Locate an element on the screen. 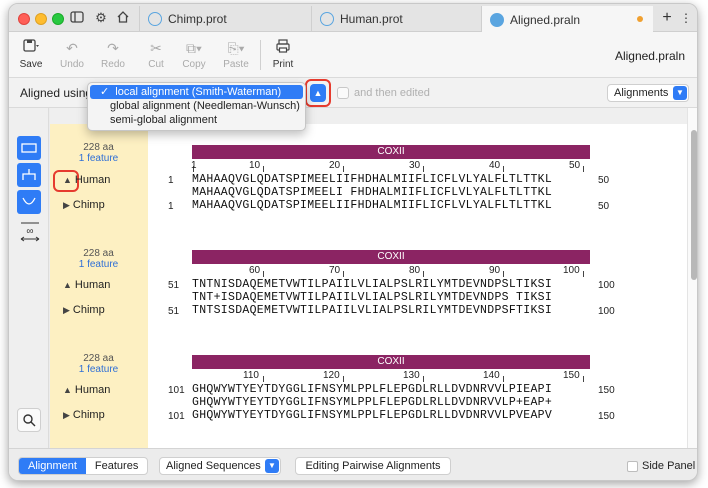 The width and height of the screenshot is (708, 488). scroll-thumb is located at coordinates (694, 205).